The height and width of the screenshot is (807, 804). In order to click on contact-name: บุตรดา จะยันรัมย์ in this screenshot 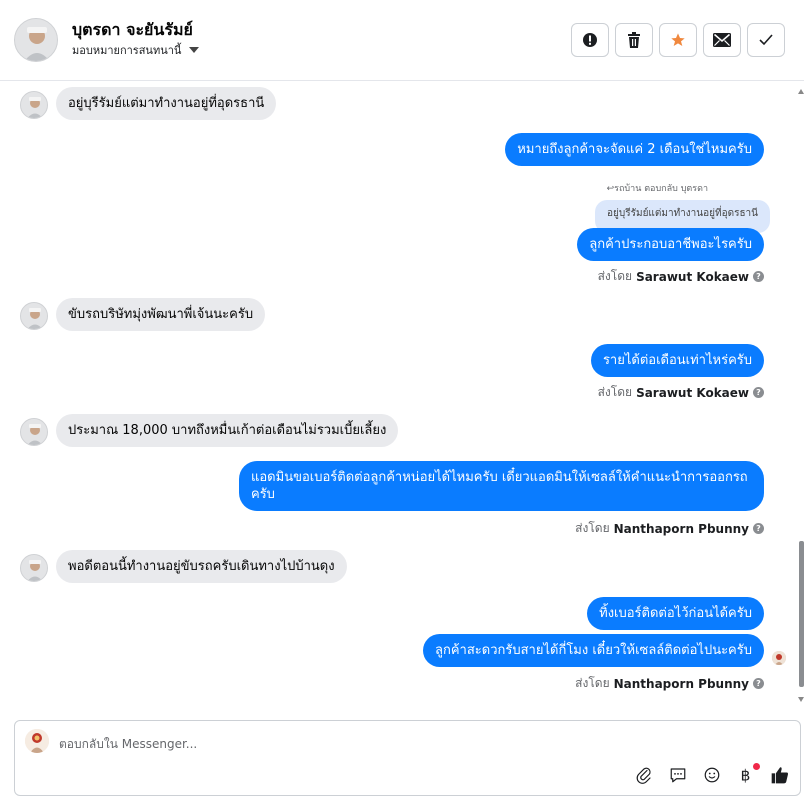, I will do `click(132, 30)`.